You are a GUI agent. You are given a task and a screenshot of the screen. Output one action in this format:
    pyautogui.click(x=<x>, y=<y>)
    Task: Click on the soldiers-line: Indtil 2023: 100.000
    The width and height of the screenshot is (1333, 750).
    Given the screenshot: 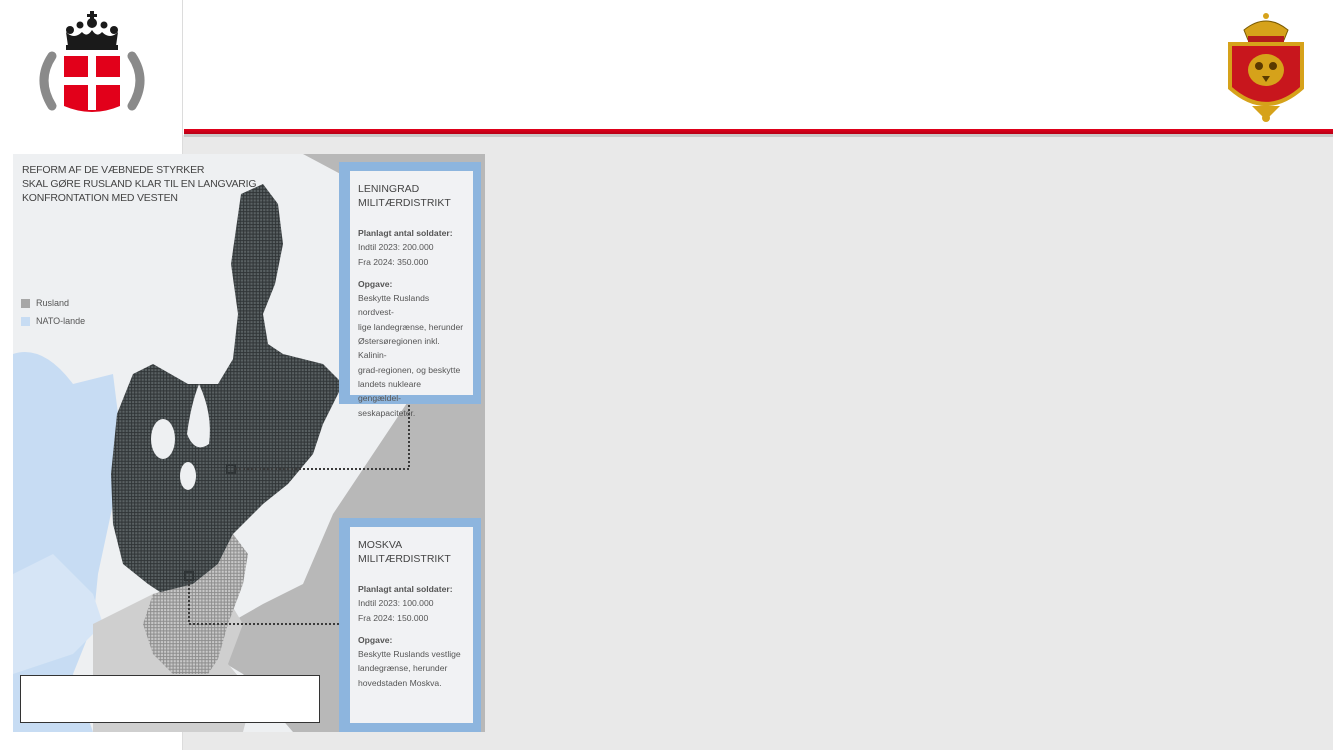 What is the action you would take?
    pyautogui.click(x=396, y=603)
    